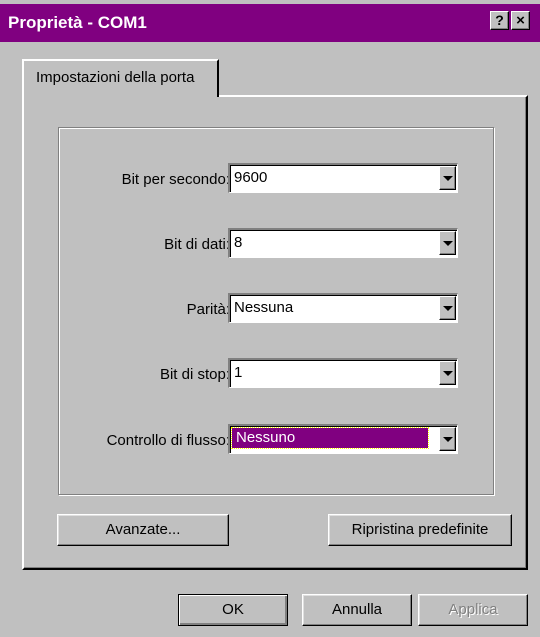  I want to click on flow-control-select: Nessuno, so click(343, 439).